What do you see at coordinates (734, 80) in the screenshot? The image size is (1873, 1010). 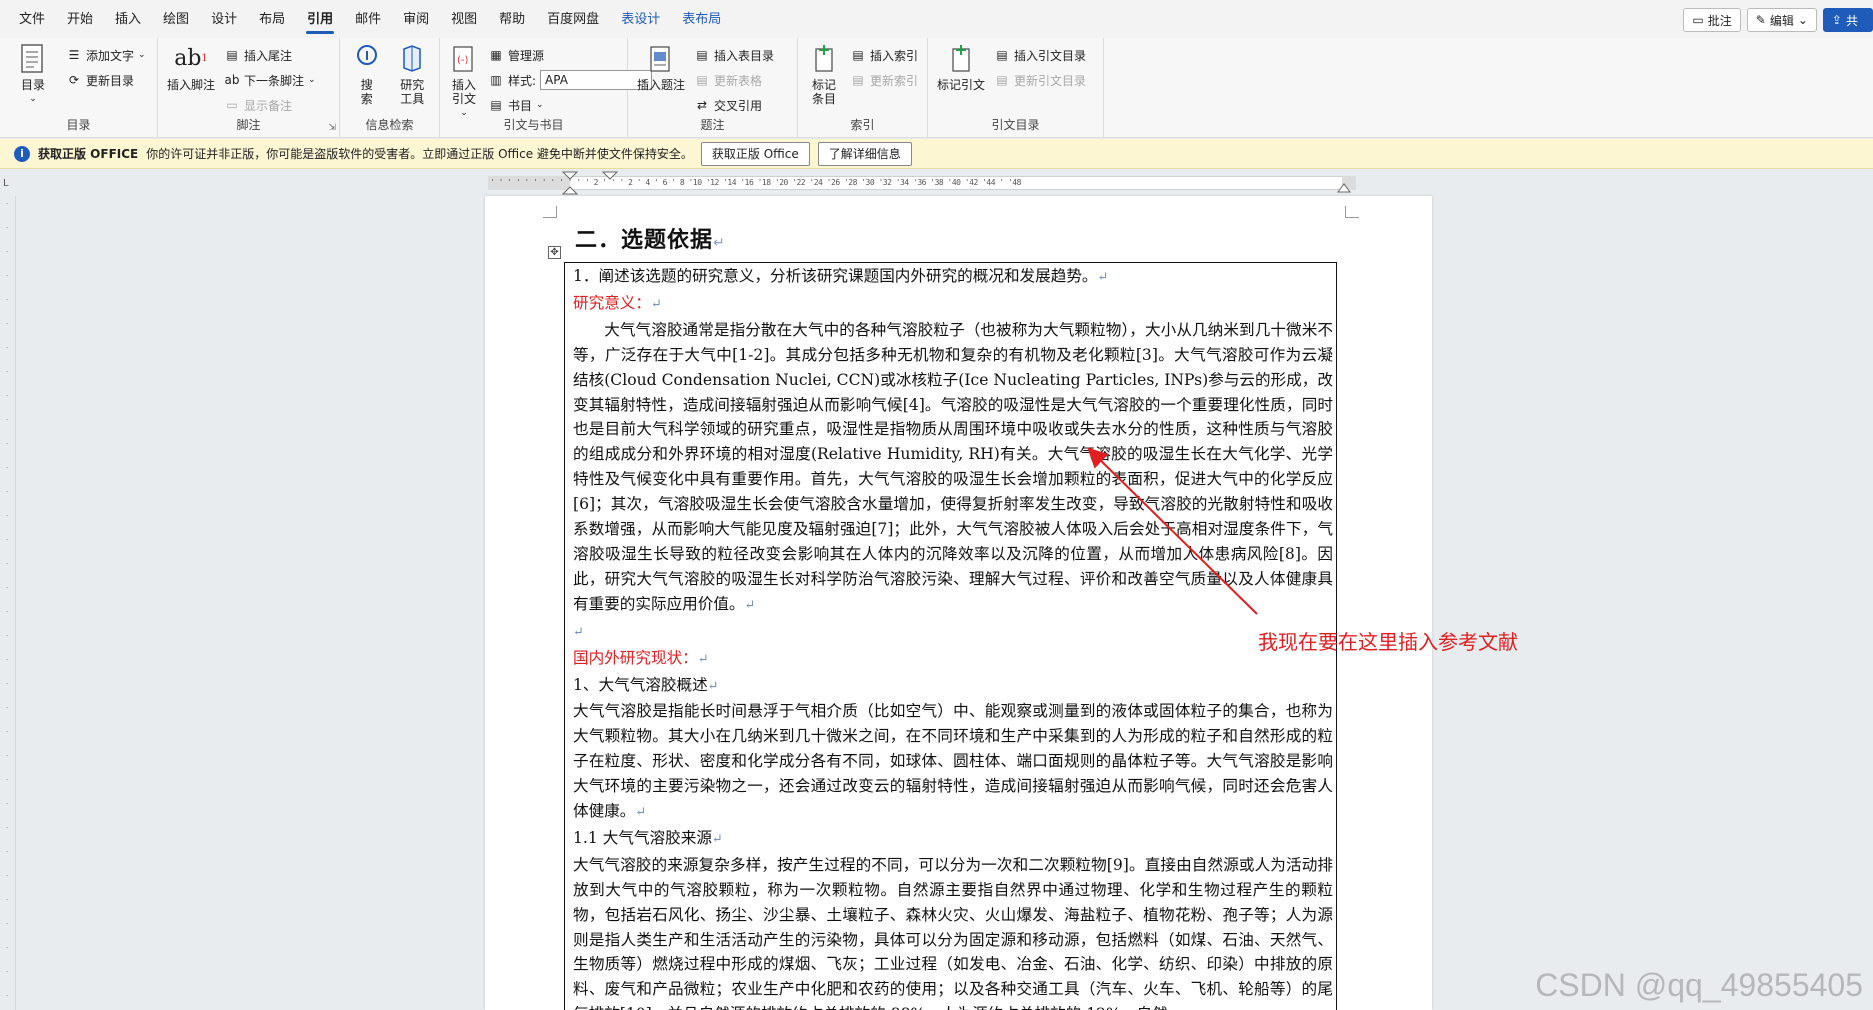 I see `update-table-button: ▤ 更新表格` at bounding box center [734, 80].